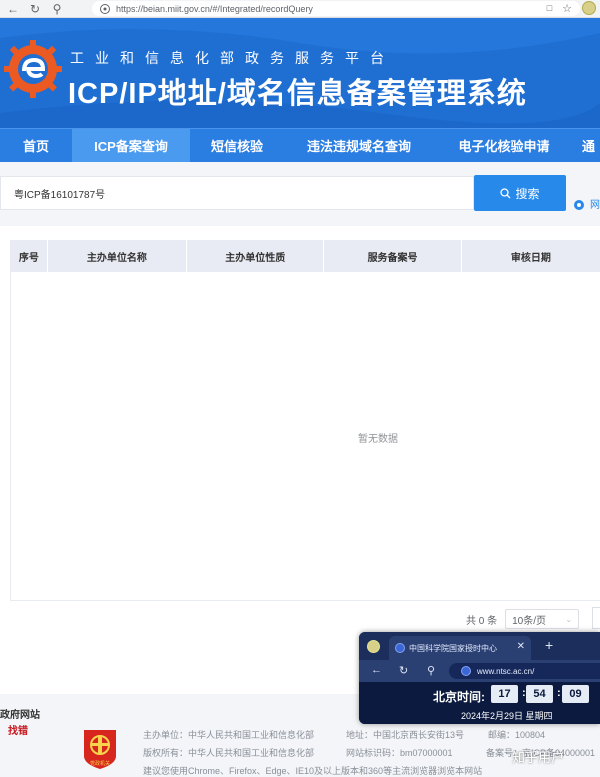 This screenshot has width=600, height=777. What do you see at coordinates (504, 694) in the screenshot?
I see `time-hour: 17` at bounding box center [504, 694].